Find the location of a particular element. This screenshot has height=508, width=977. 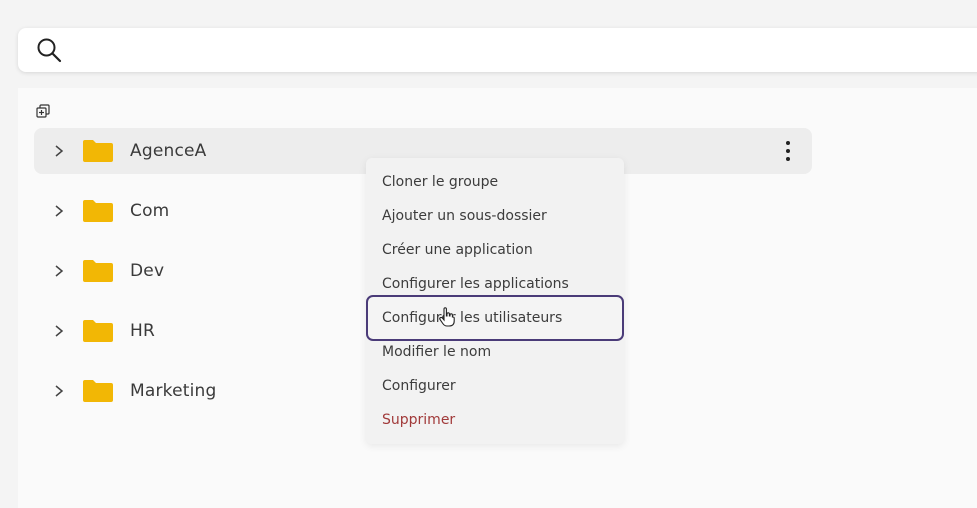

menu-item-configure-applications: Configurer les applications is located at coordinates (475, 284).